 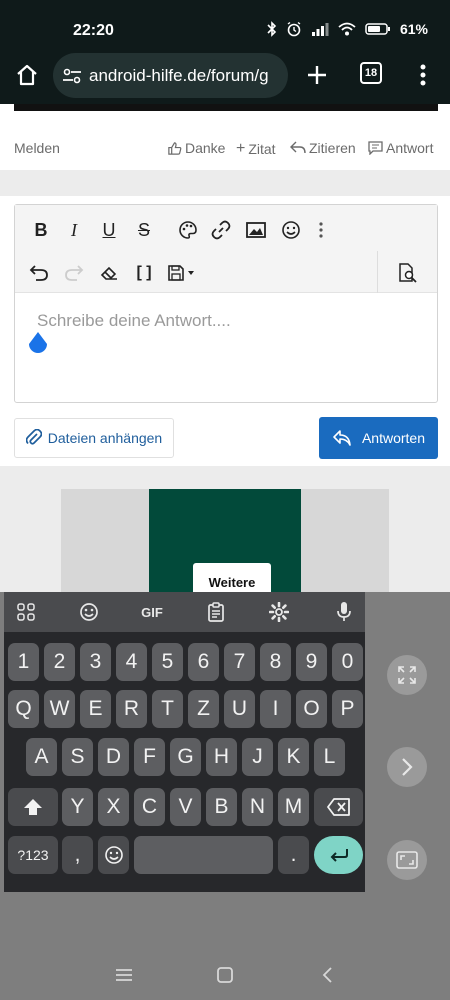 What do you see at coordinates (95, 662) in the screenshot?
I see `key-3: 3` at bounding box center [95, 662].